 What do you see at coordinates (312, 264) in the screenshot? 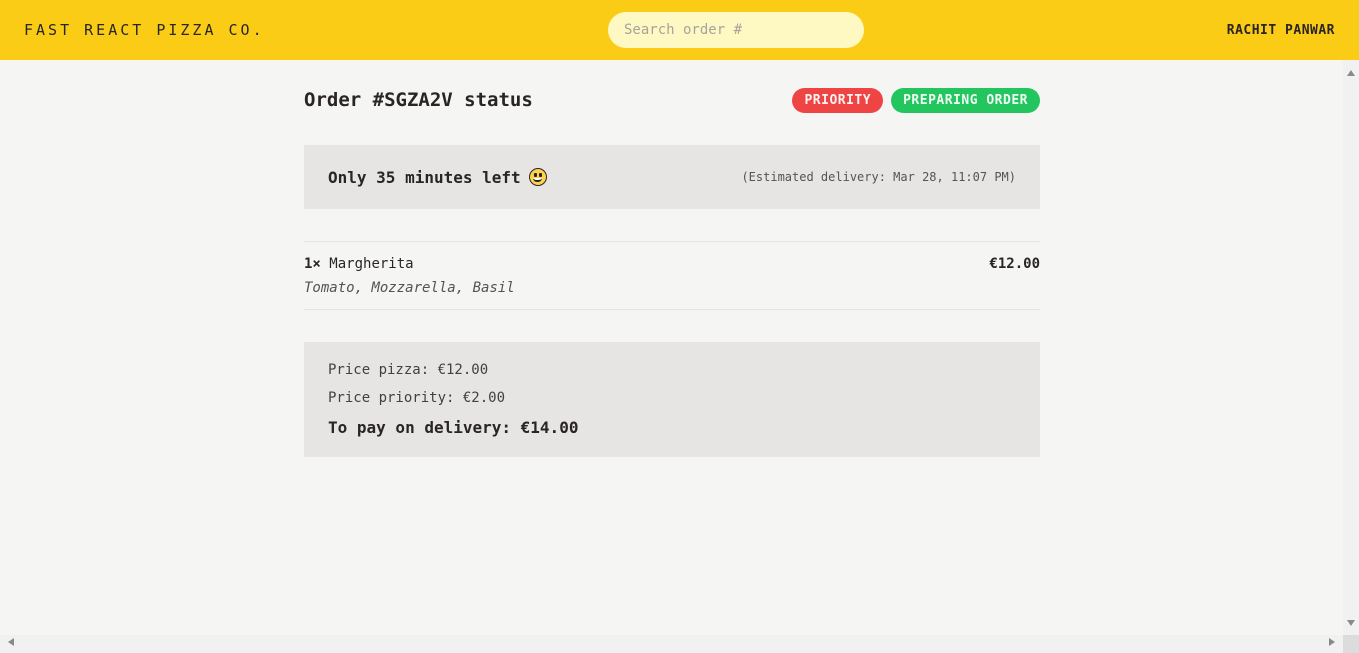
I see `item-quantity: 1×` at bounding box center [312, 264].